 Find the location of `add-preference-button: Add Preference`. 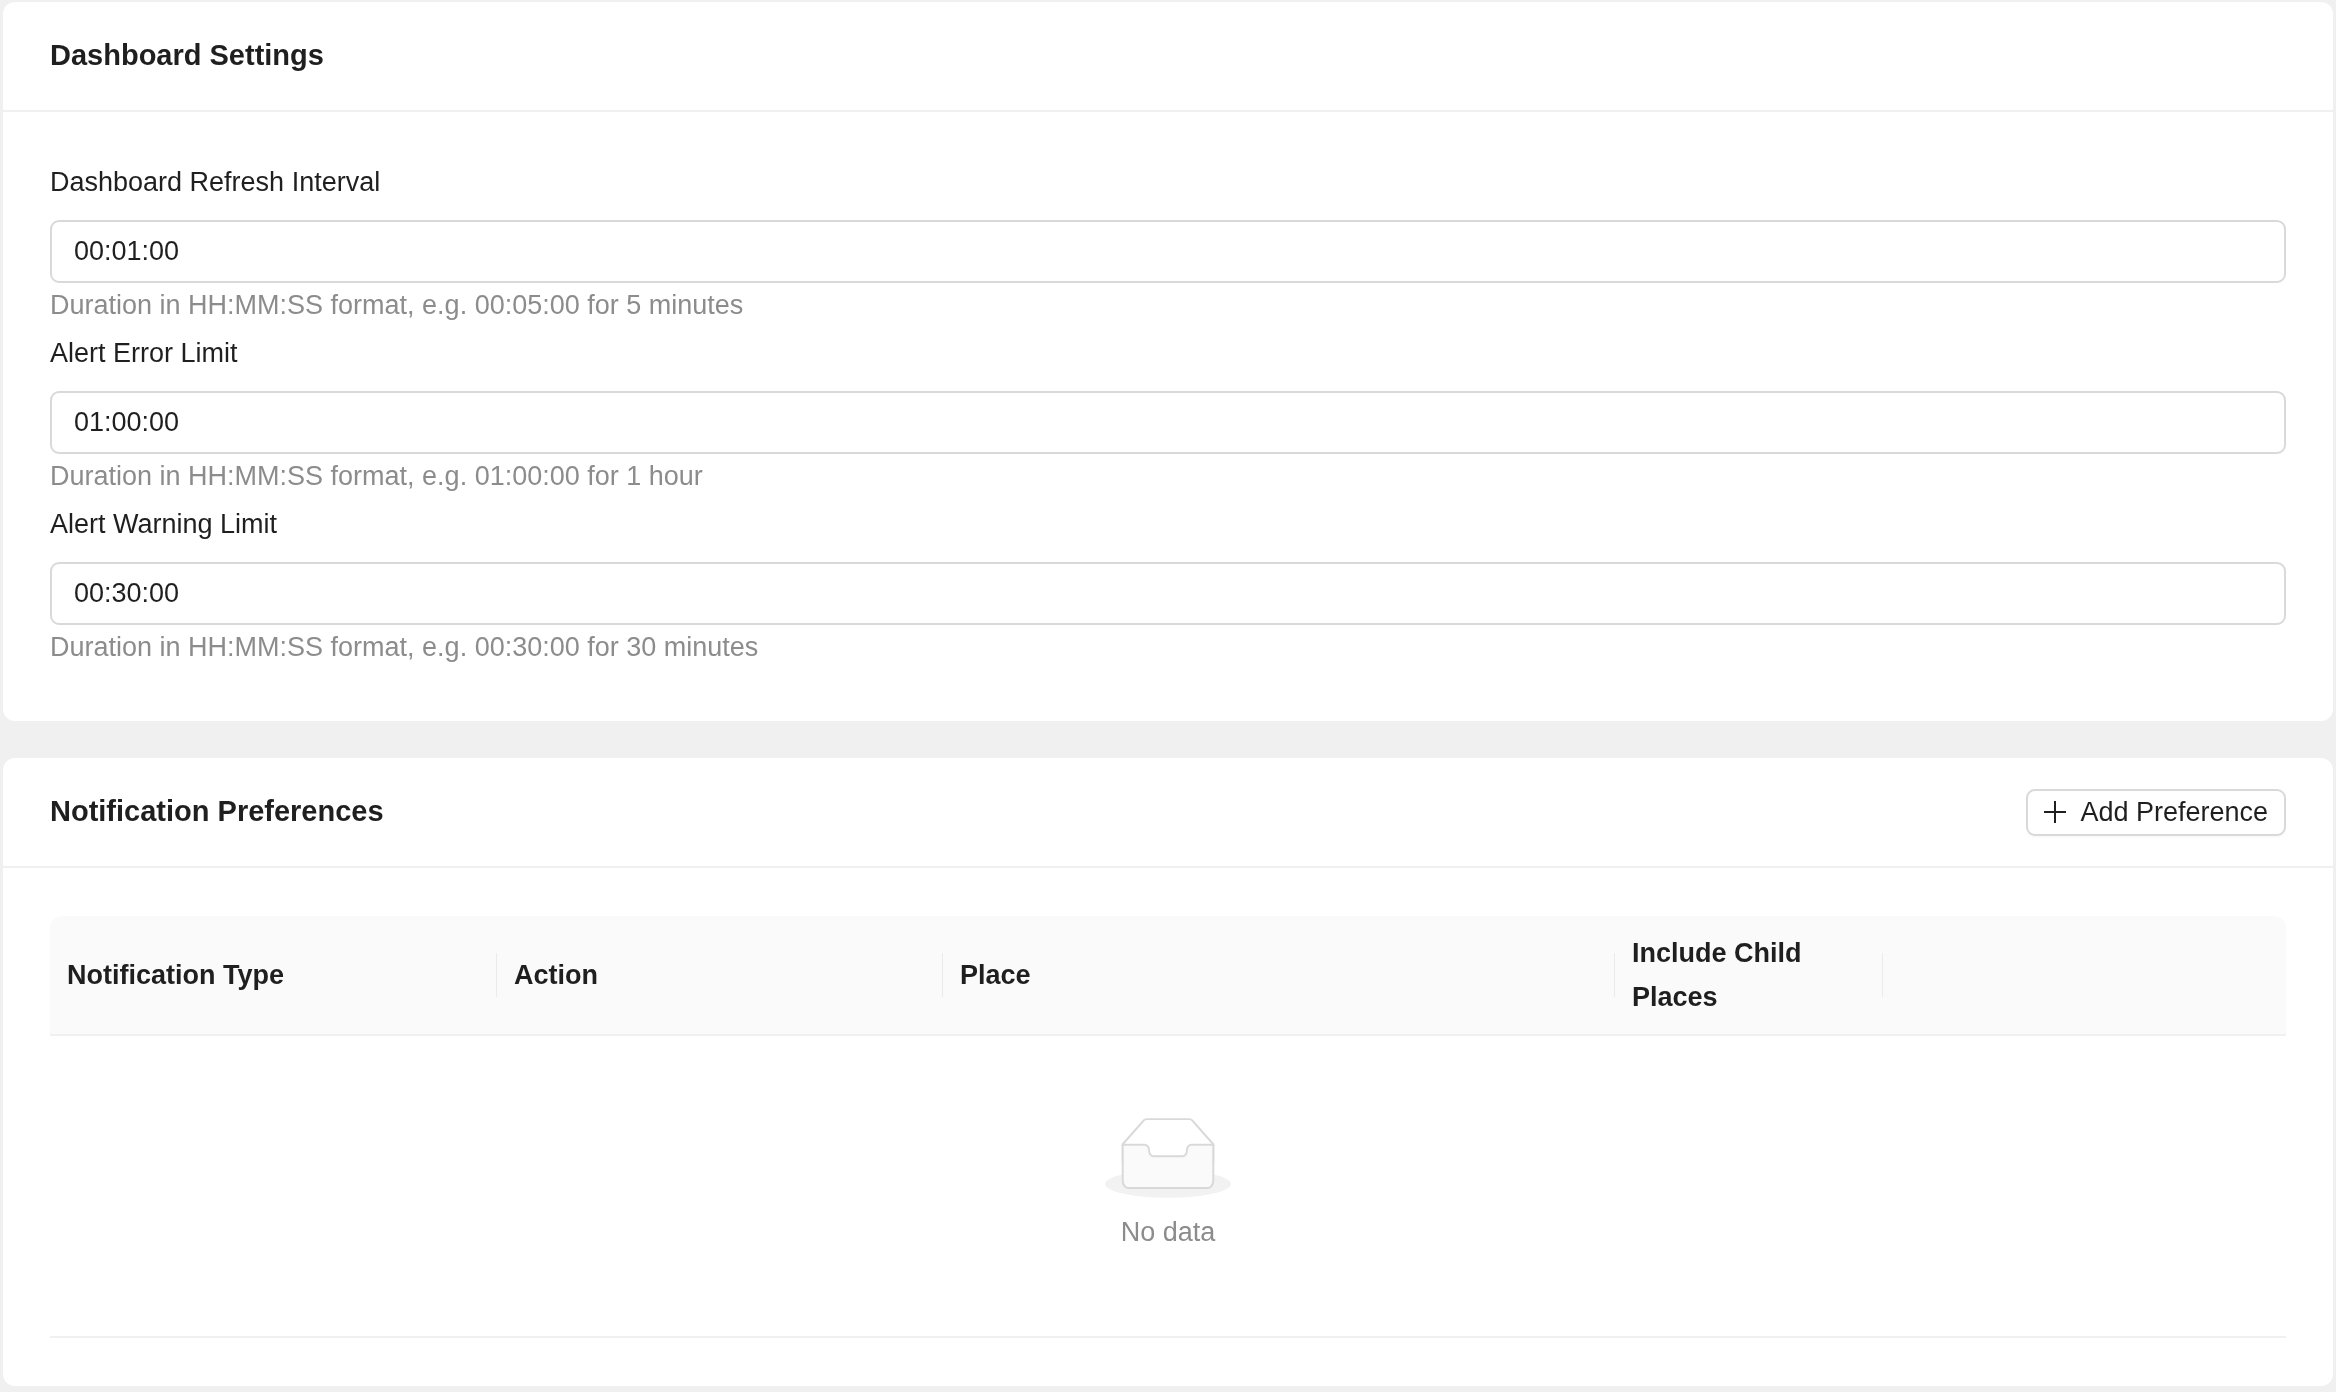

add-preference-button: Add Preference is located at coordinates (2156, 812).